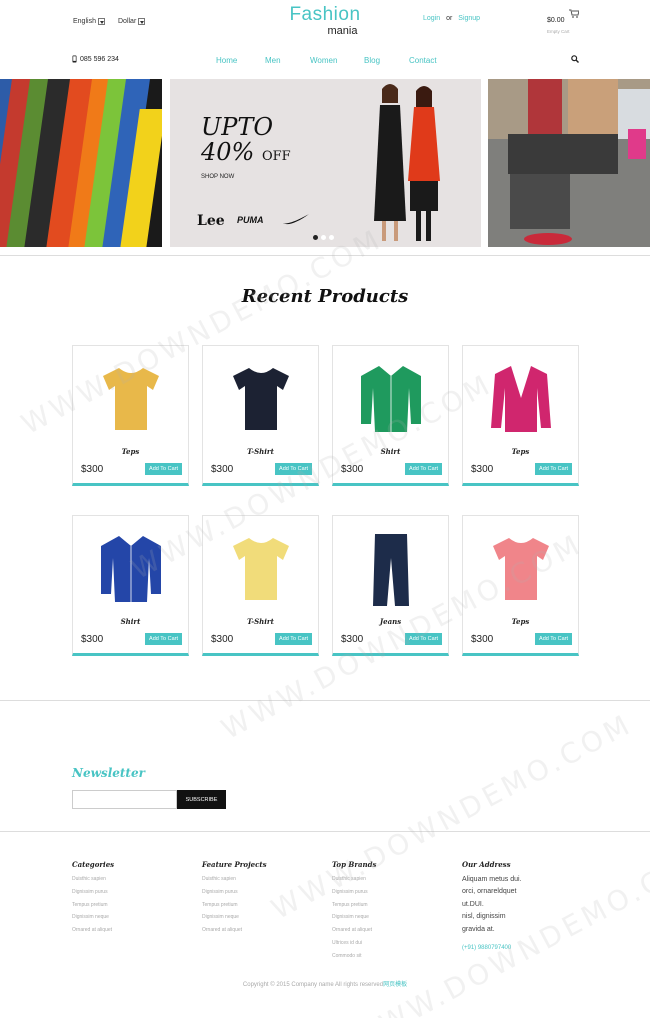 The height and width of the screenshot is (1018, 650). I want to click on copyright-link: 网页模板, so click(395, 985).